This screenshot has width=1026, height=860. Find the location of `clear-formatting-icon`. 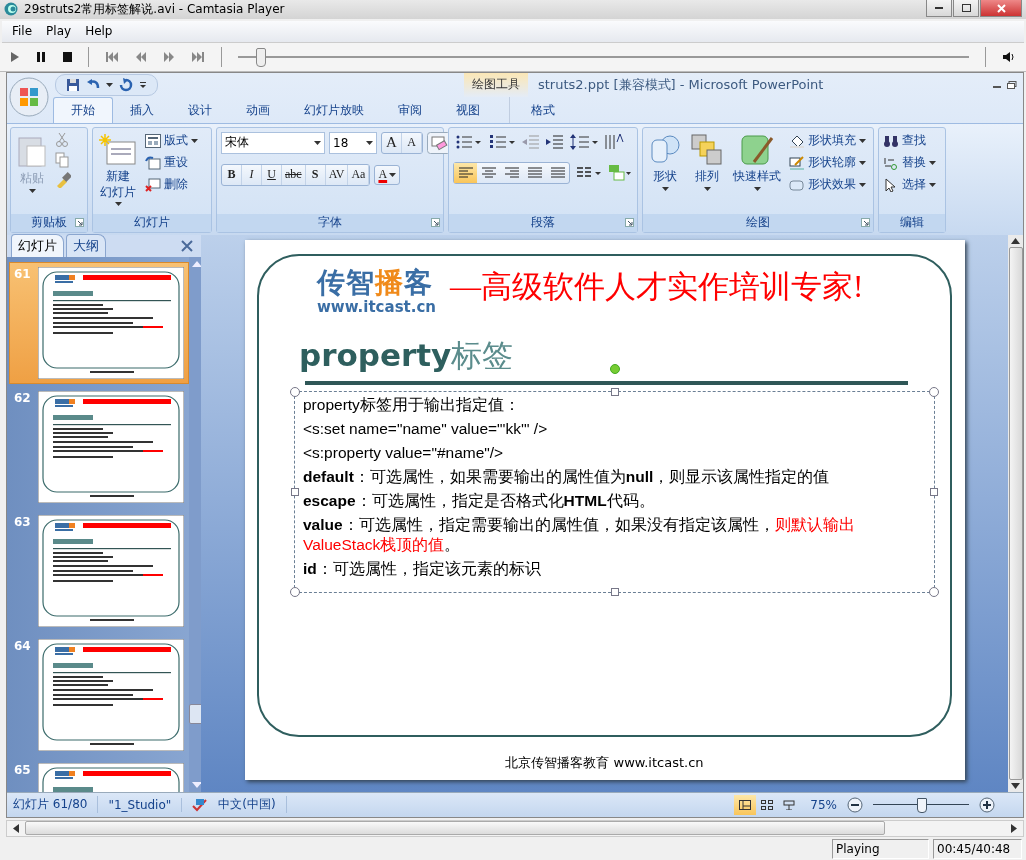

clear-formatting-icon is located at coordinates (439, 142).